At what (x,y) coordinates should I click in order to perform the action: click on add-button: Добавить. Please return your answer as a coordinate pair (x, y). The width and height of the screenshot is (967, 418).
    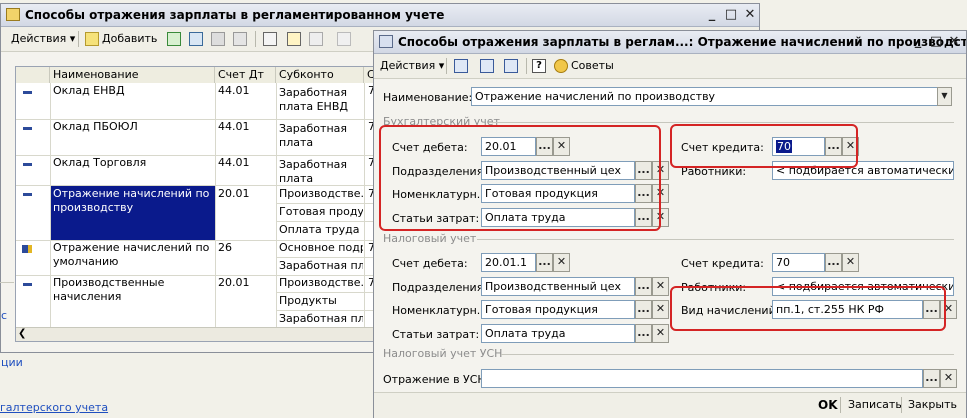
    Looking at the image, I should click on (129, 39).